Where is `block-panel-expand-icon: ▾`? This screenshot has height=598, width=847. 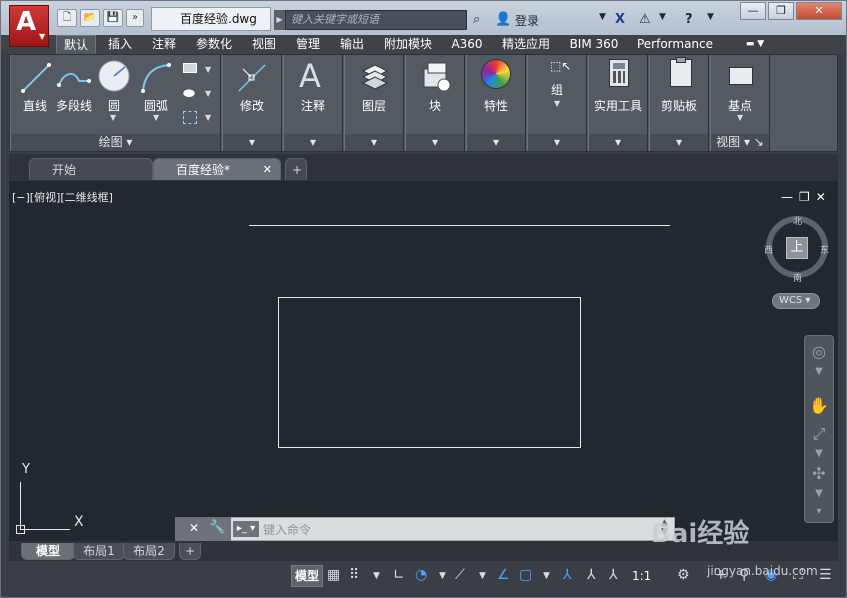 block-panel-expand-icon: ▾ is located at coordinates (435, 142).